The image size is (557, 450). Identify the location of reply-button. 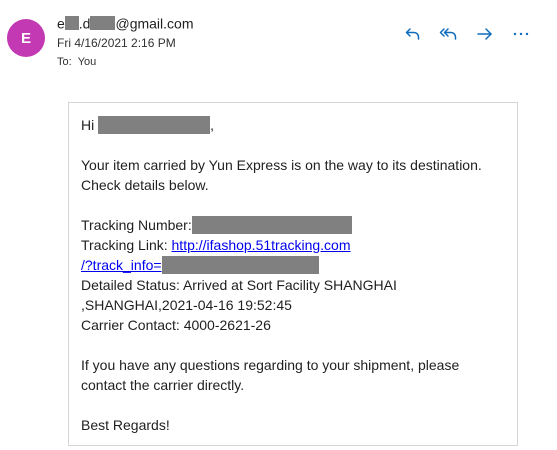
(413, 34).